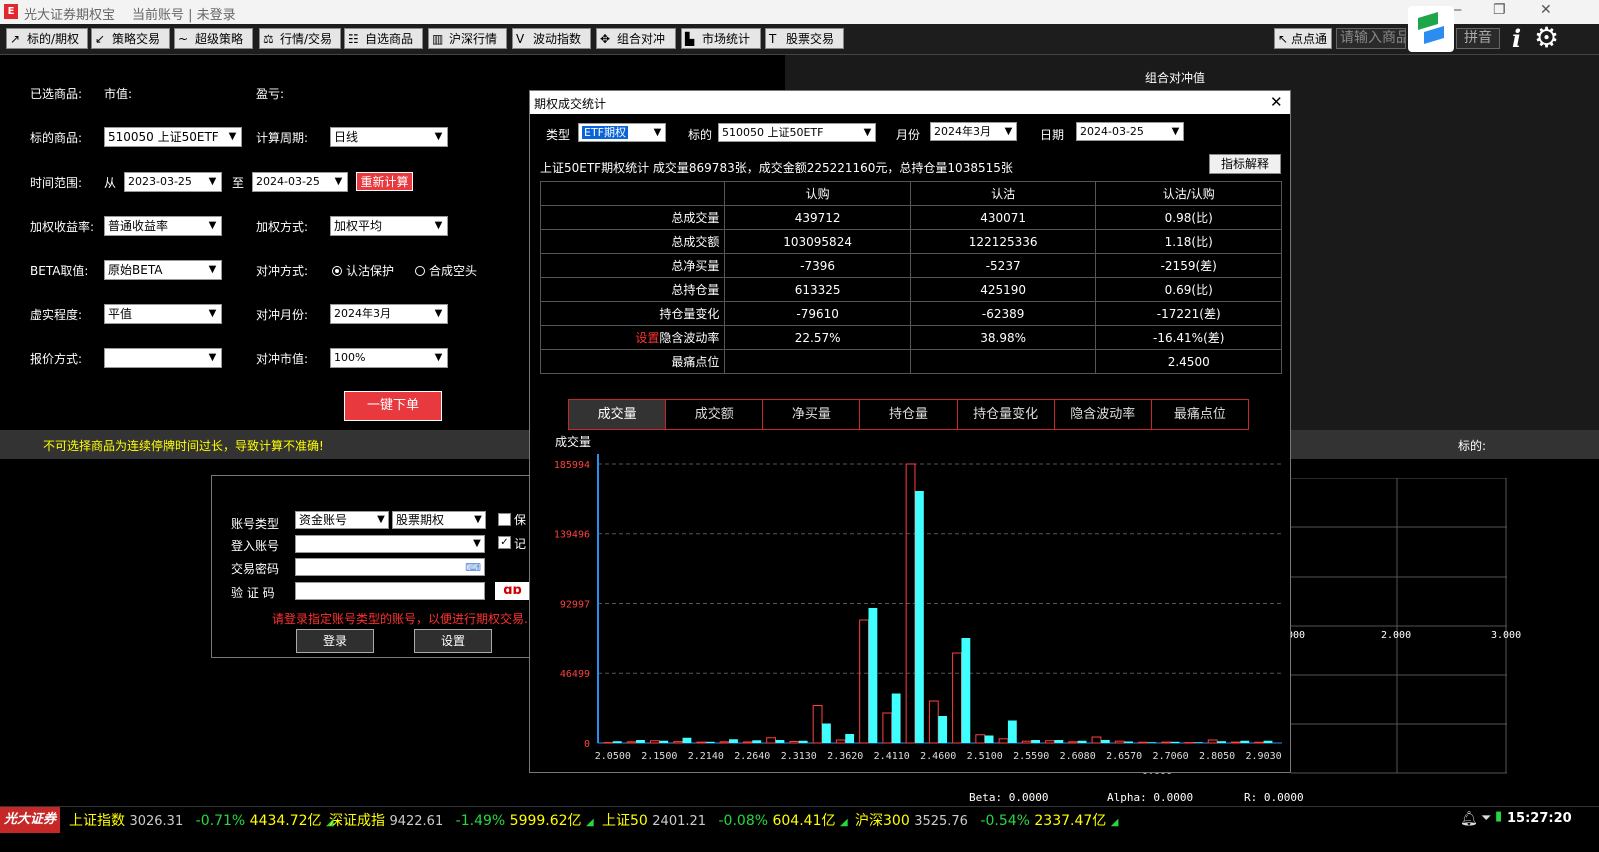 The image size is (1599, 852). Describe the element at coordinates (1516, 38) in the screenshot. I see `info-icon: i` at that location.